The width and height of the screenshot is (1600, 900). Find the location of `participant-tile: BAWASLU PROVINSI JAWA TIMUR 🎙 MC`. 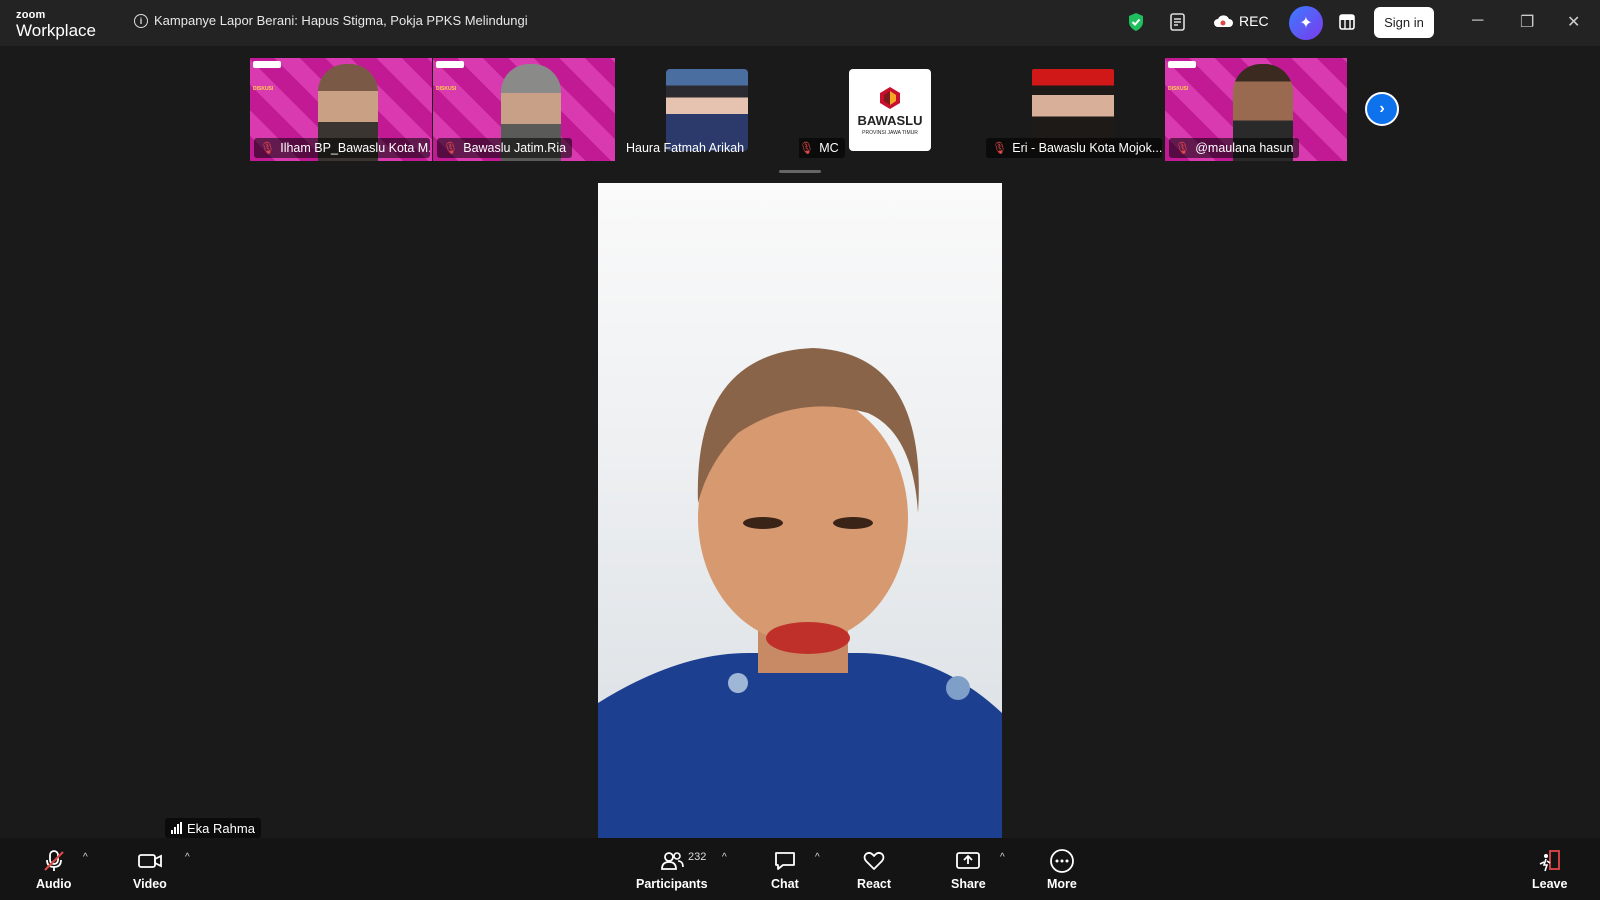

participant-tile: BAWASLU PROVINSI JAWA TIMUR 🎙 MC is located at coordinates (890, 109).